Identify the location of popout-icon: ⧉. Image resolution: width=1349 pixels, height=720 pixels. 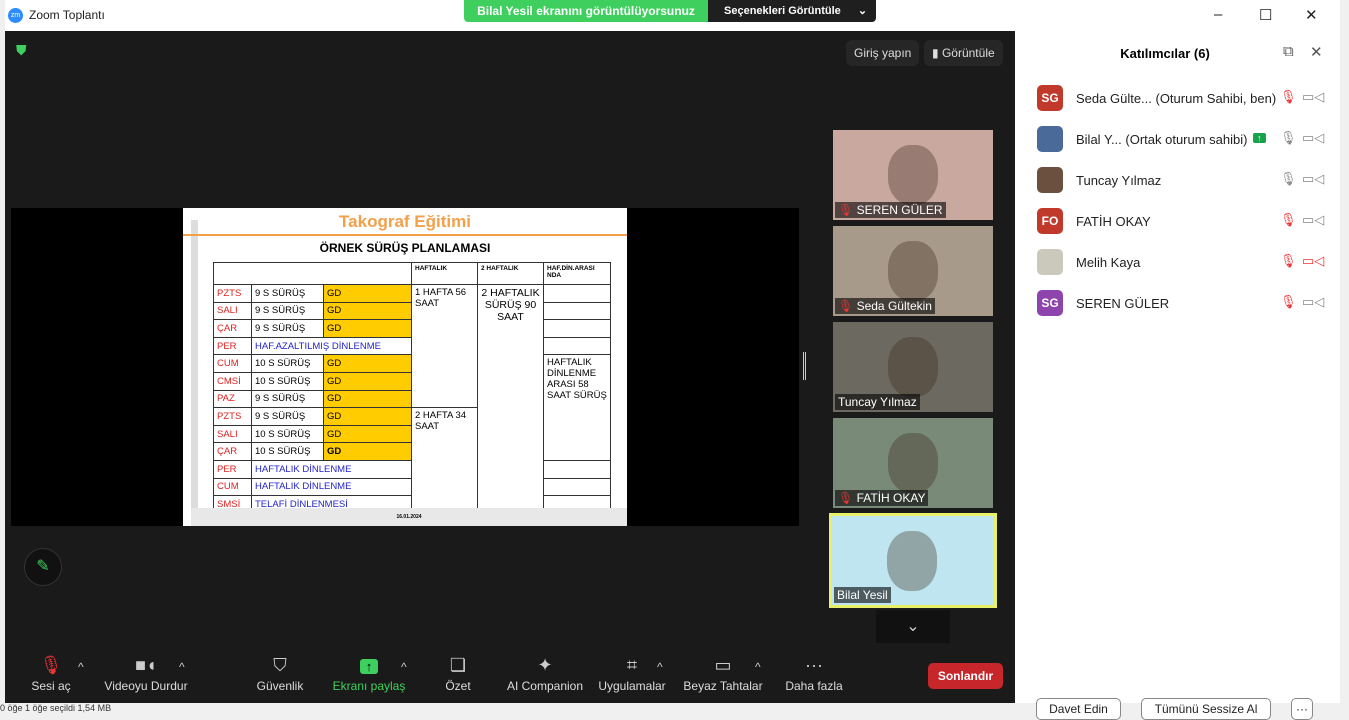
(1288, 51).